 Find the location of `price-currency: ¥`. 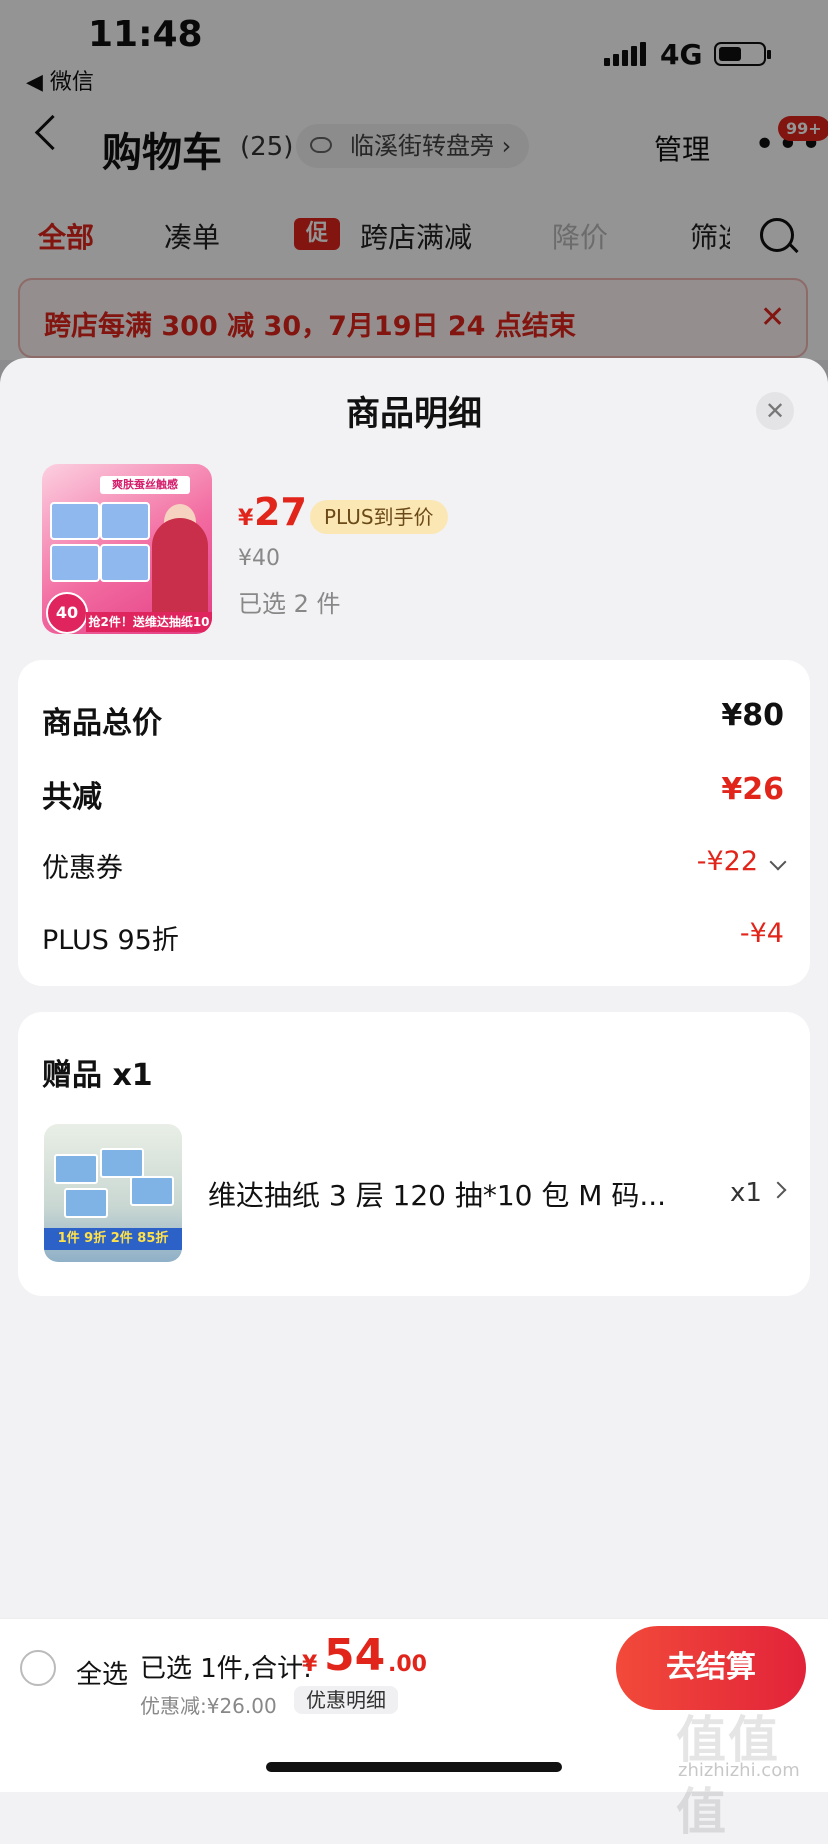

price-currency: ¥ is located at coordinates (246, 518).